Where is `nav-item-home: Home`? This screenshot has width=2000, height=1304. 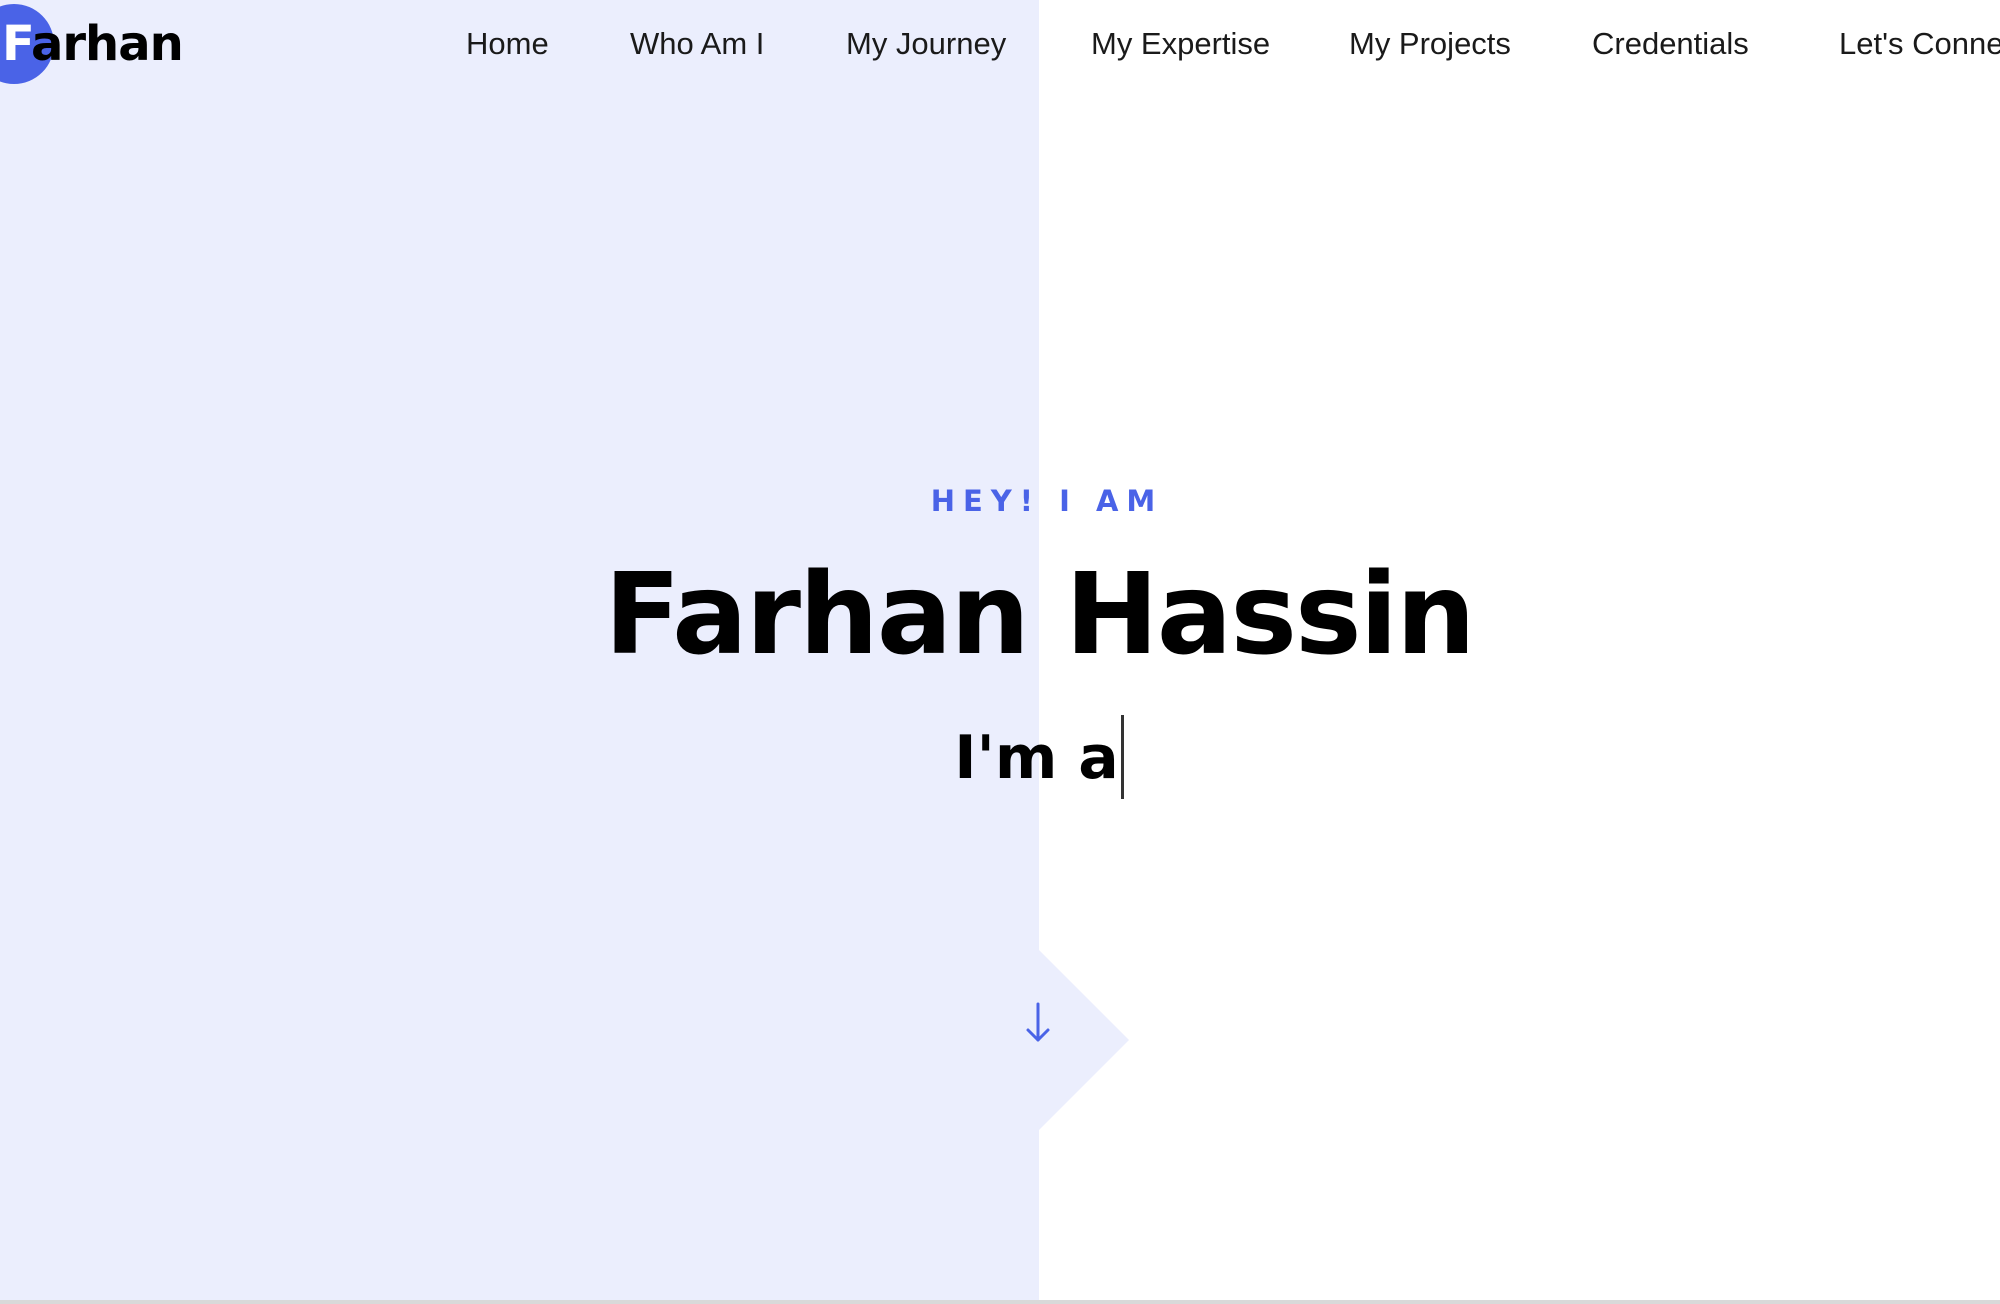 nav-item-home: Home is located at coordinates (507, 44).